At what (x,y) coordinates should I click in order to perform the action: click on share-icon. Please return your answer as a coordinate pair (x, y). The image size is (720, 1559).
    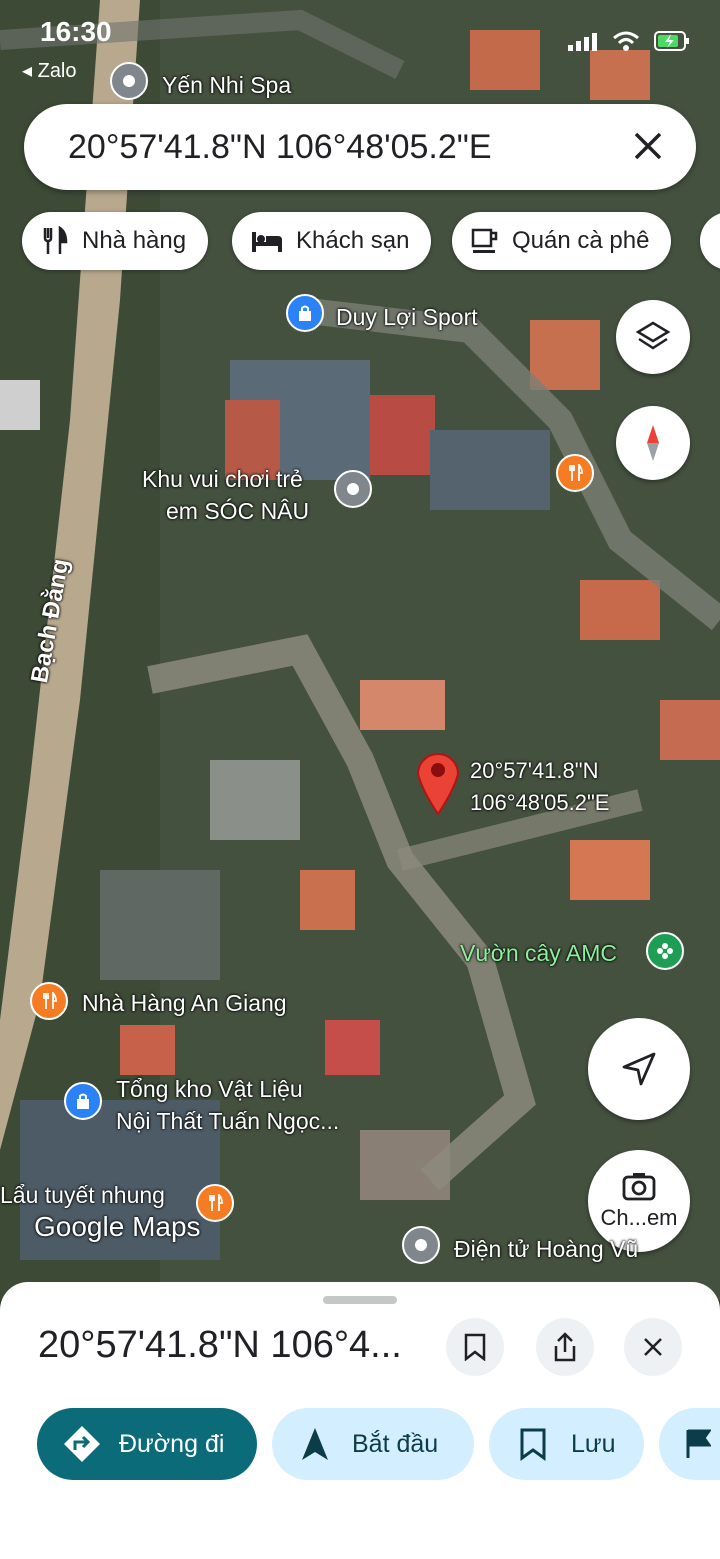
    Looking at the image, I should click on (565, 1347).